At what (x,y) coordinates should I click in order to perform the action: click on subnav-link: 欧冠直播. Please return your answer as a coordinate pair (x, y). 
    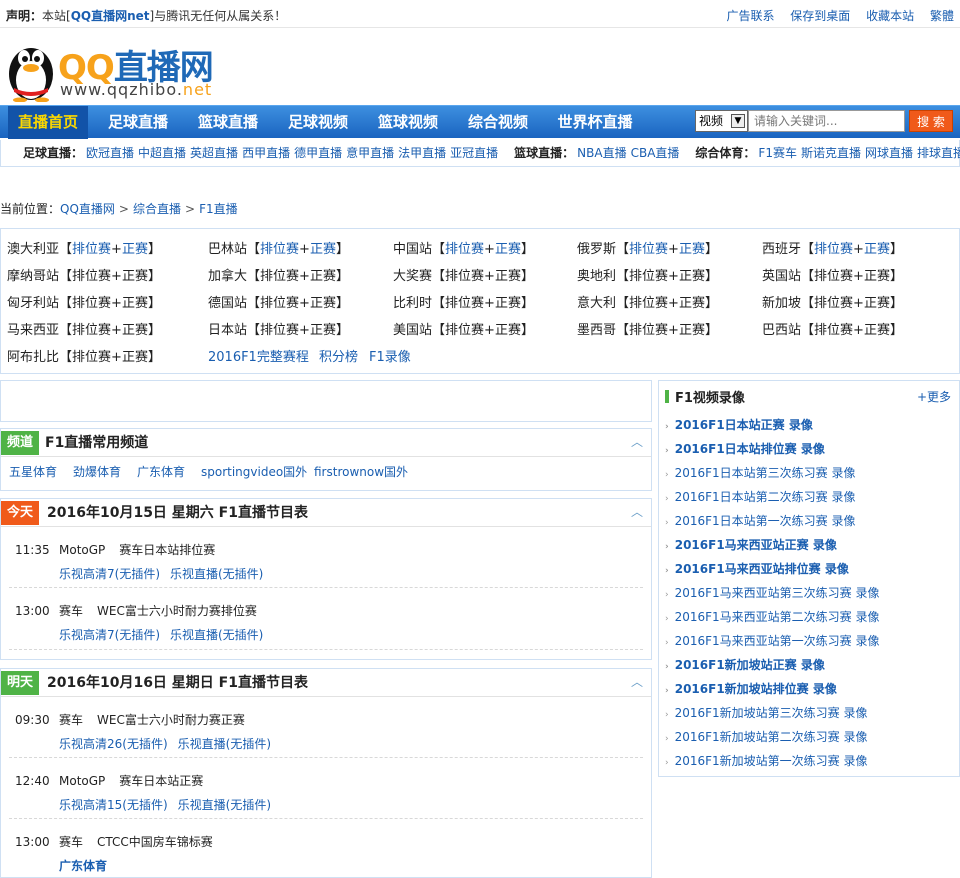
    Looking at the image, I should click on (110, 153).